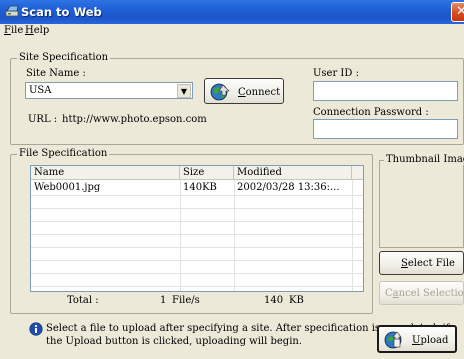 This screenshot has height=359, width=464. I want to click on info-icon, so click(36, 330).